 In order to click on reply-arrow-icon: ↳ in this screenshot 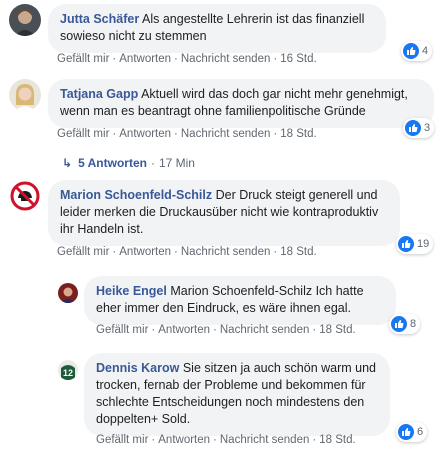, I will do `click(67, 163)`.